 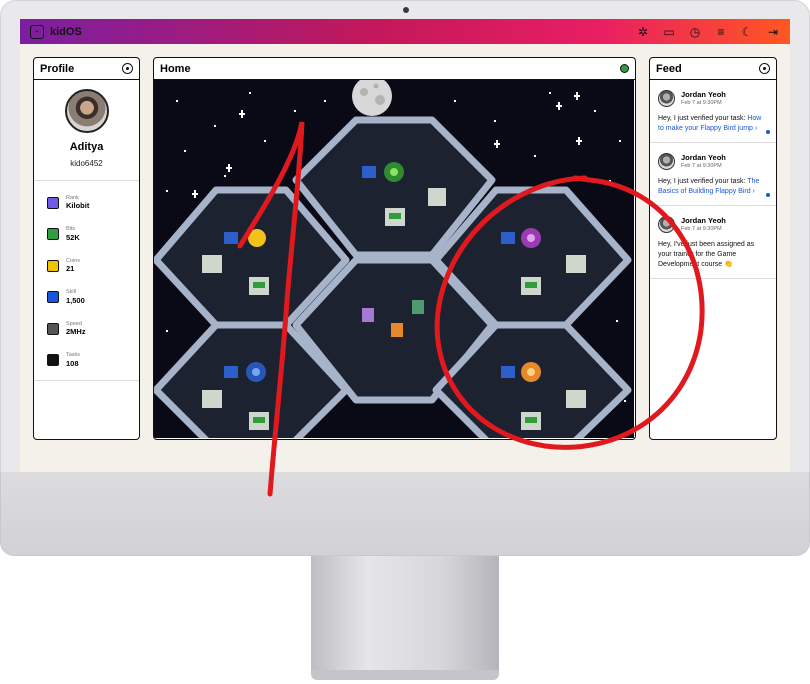 I want to click on red-circle, so click(x=569, y=312).